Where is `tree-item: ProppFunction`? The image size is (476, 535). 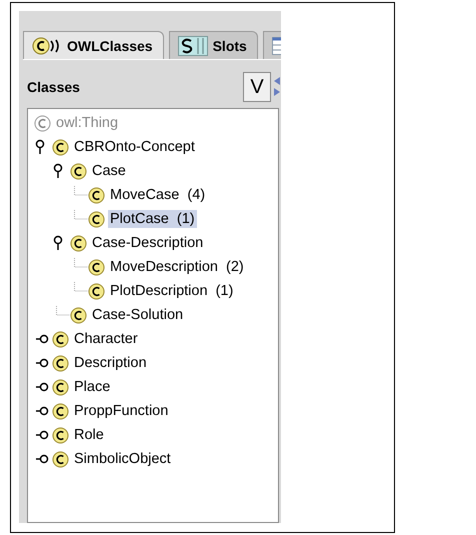 tree-item: ProppFunction is located at coordinates (121, 411).